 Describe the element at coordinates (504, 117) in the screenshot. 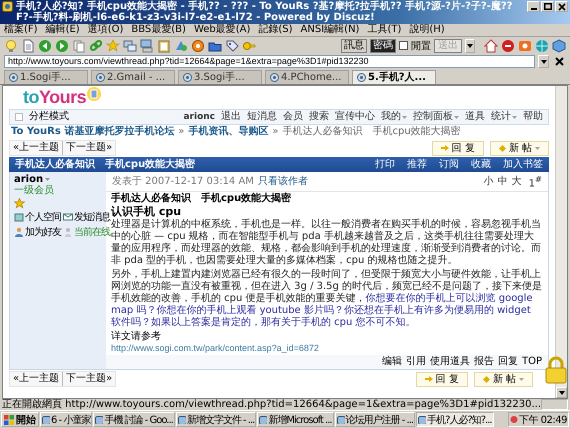

I see `nav-link: 统计` at that location.